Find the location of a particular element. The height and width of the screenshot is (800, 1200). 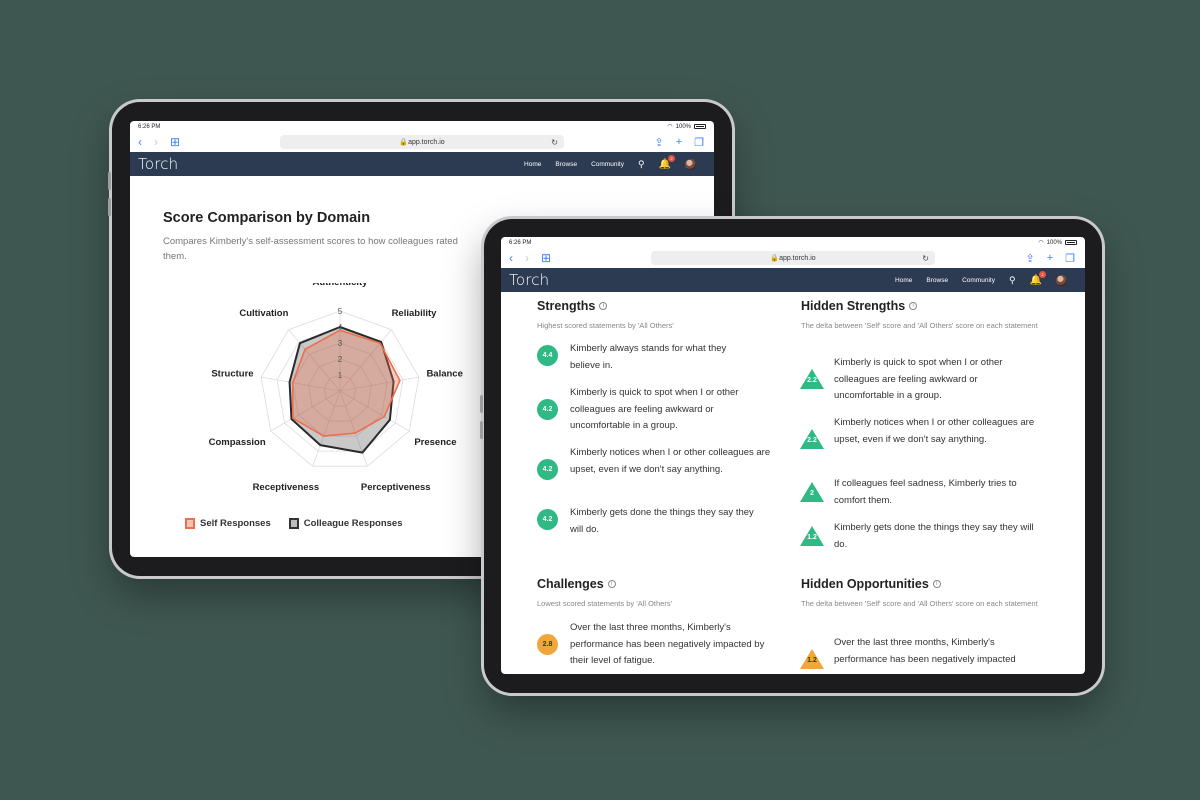

legend-self-swatch is located at coordinates (190, 523).